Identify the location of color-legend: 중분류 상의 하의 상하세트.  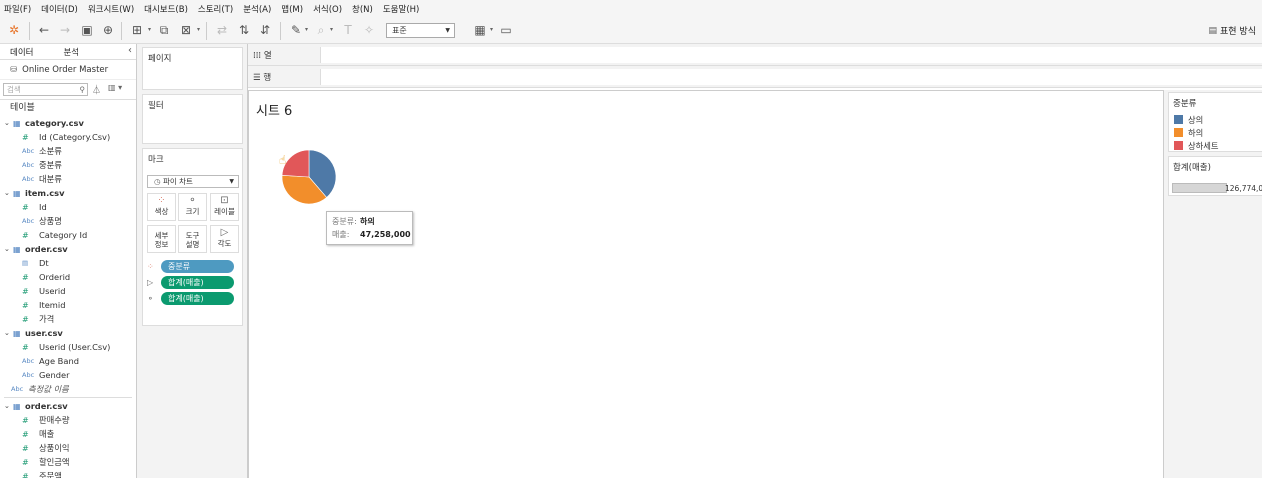
(1215, 122).